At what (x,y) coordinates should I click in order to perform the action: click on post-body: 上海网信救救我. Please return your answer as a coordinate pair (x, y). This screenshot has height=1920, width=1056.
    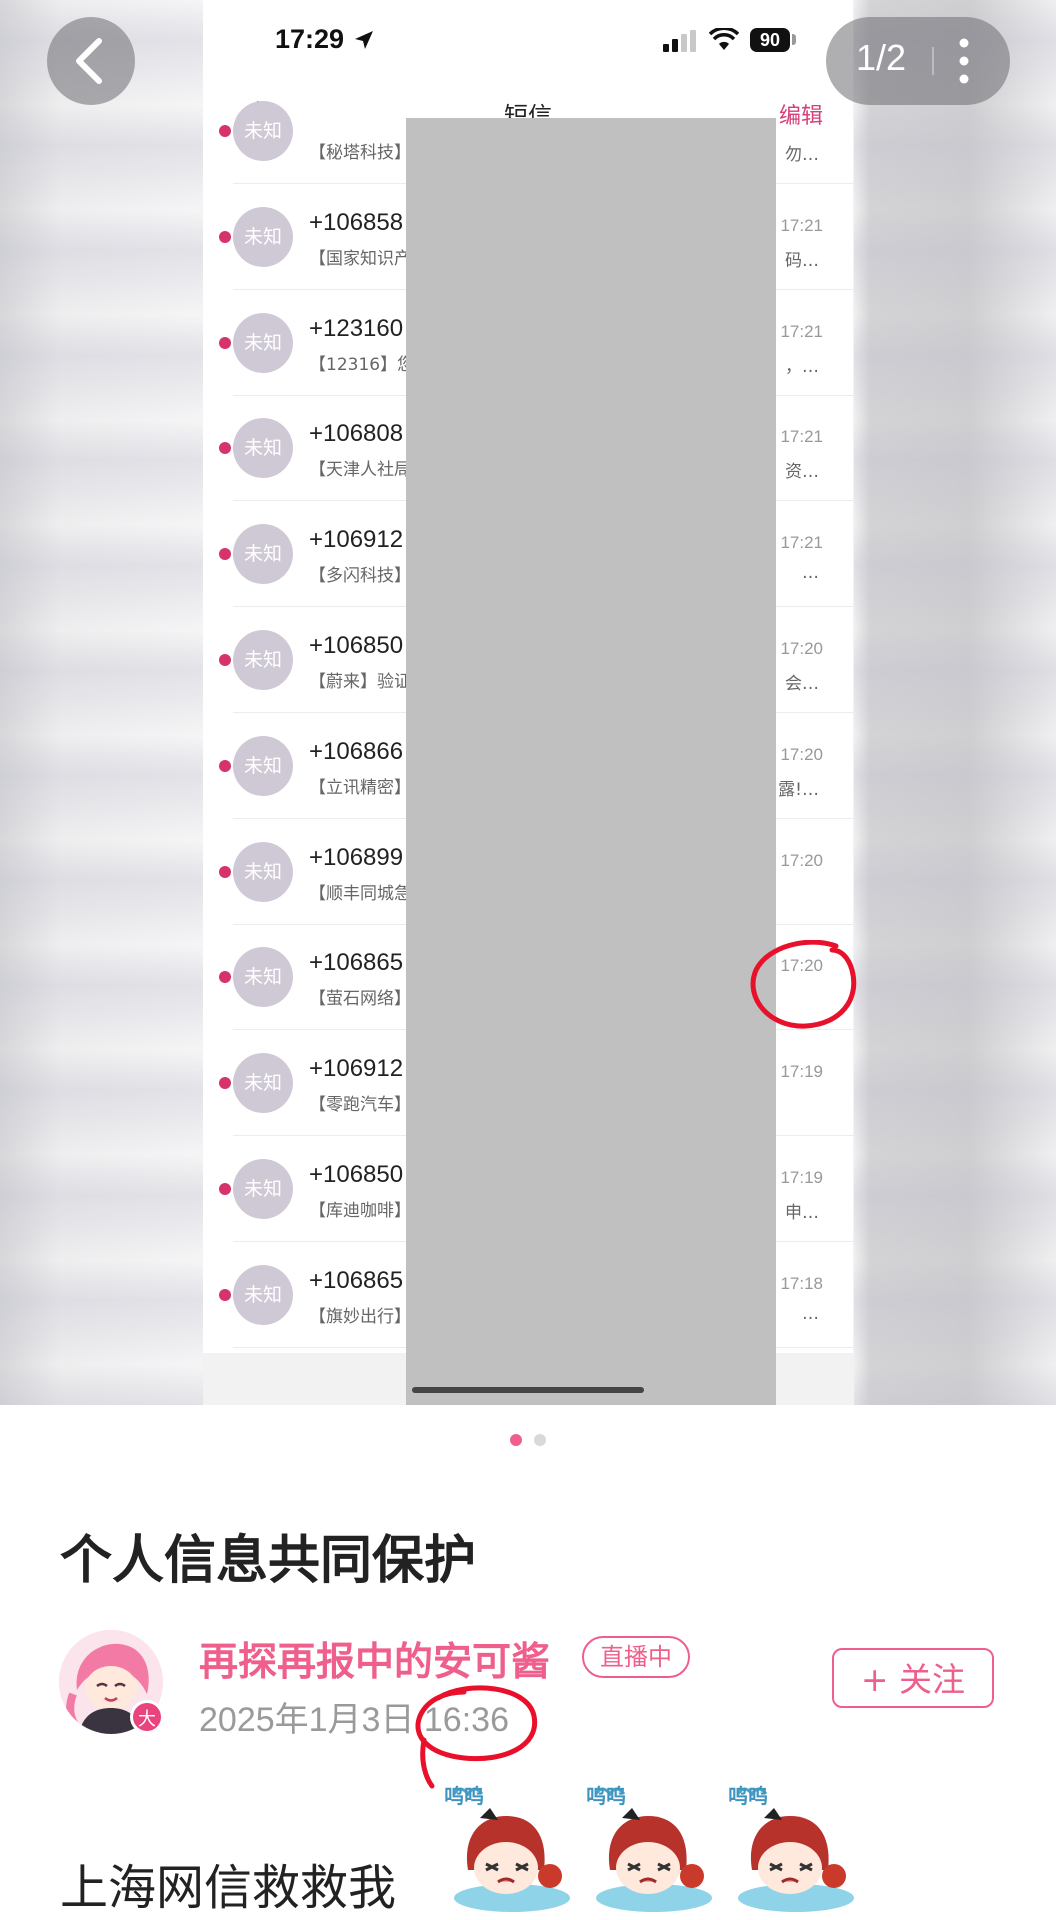
    Looking at the image, I should click on (228, 1888).